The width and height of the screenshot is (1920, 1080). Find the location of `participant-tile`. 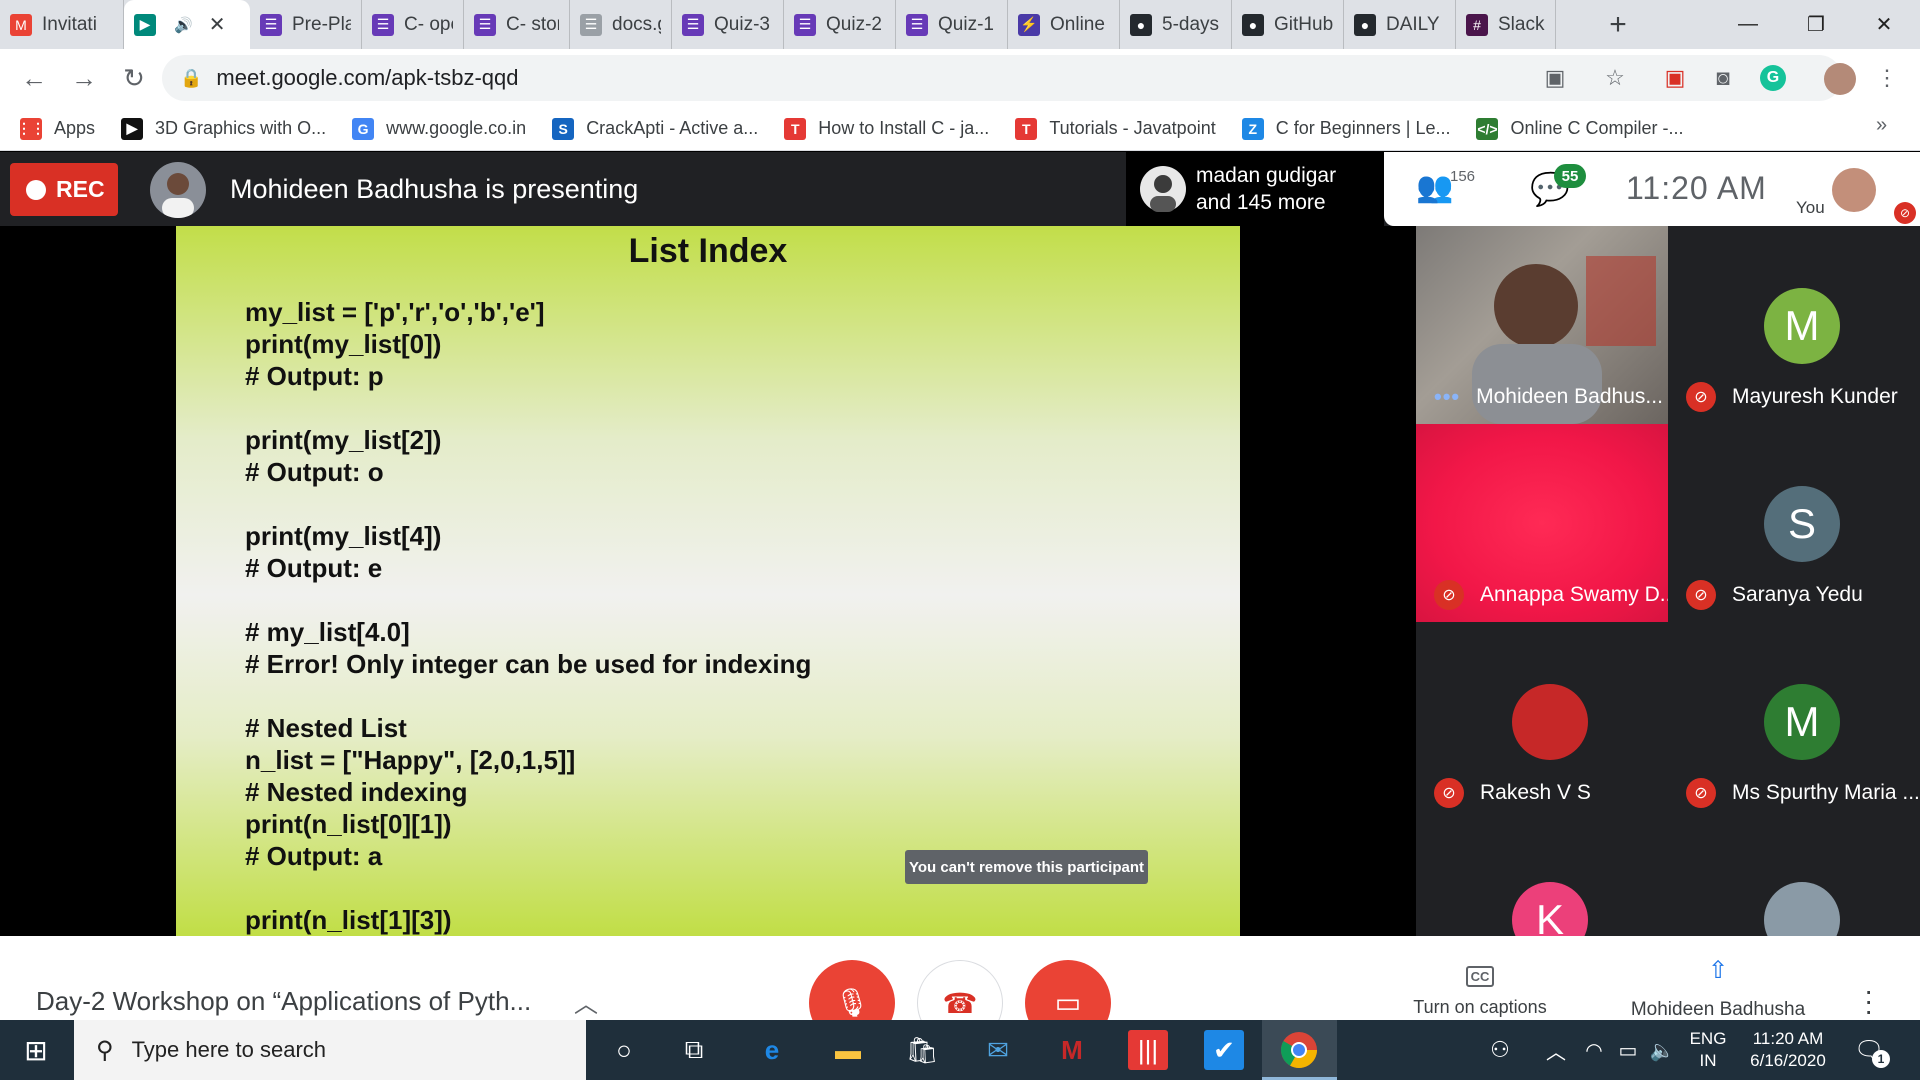

participant-tile is located at coordinates (1794, 878).